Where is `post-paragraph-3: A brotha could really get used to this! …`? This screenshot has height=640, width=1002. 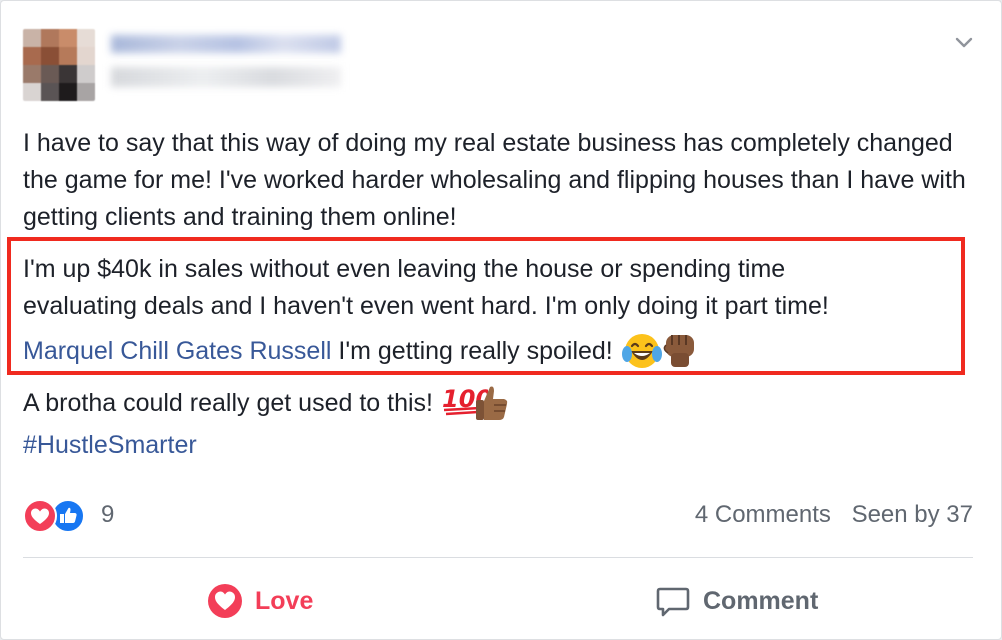
post-paragraph-3: A brotha could really get used to this! … is located at coordinates (498, 404).